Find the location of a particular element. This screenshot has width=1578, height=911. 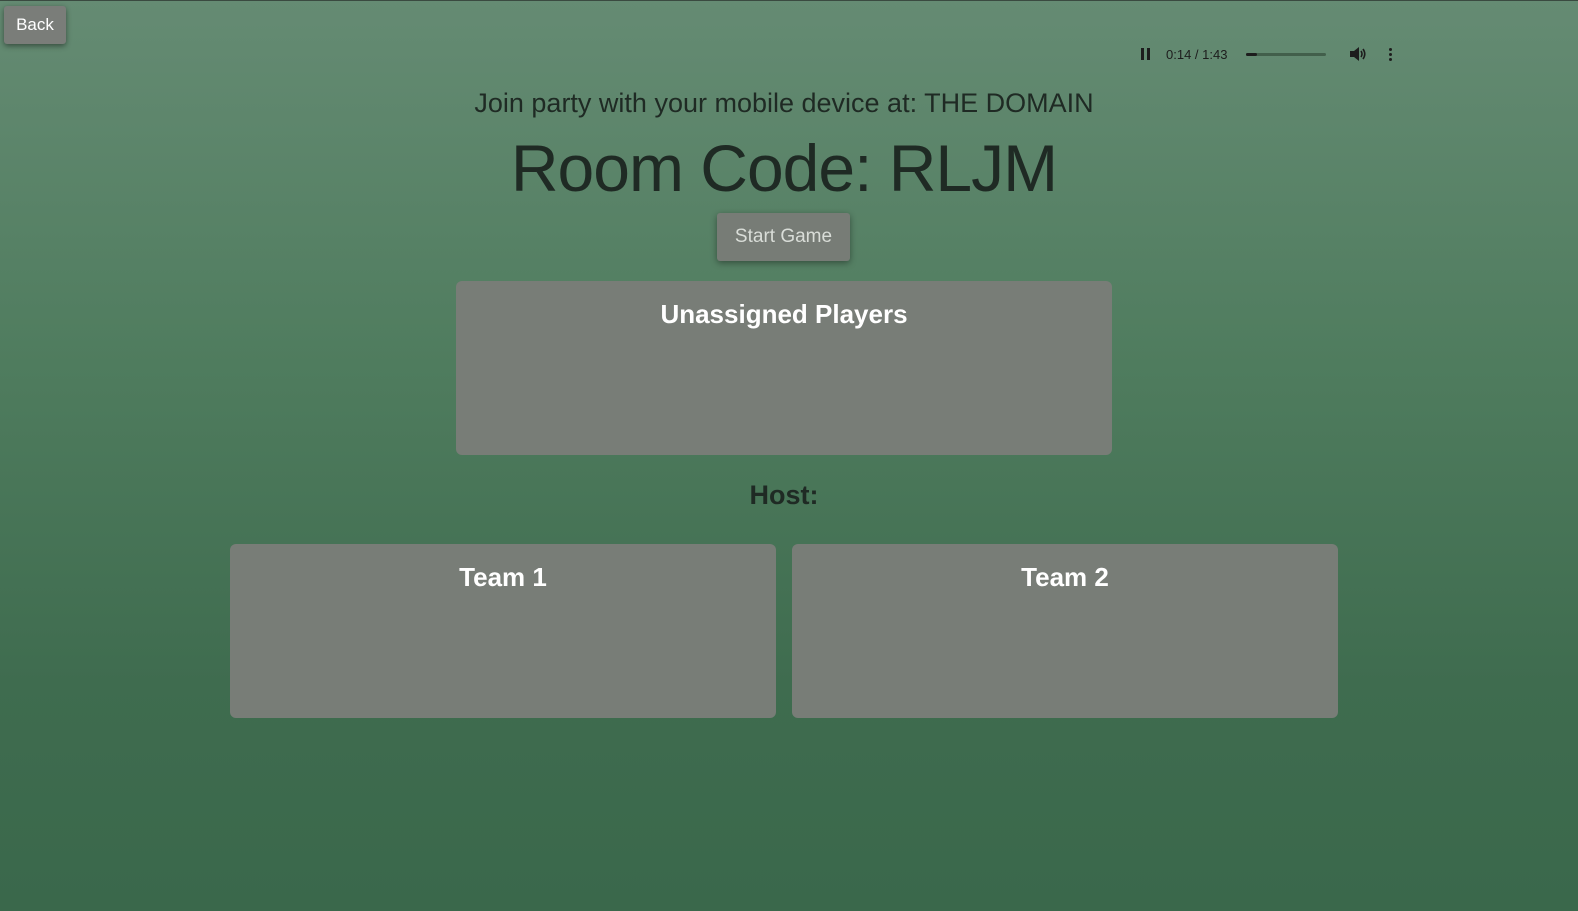

room-code: Room Code: RLJM is located at coordinates (784, 168).